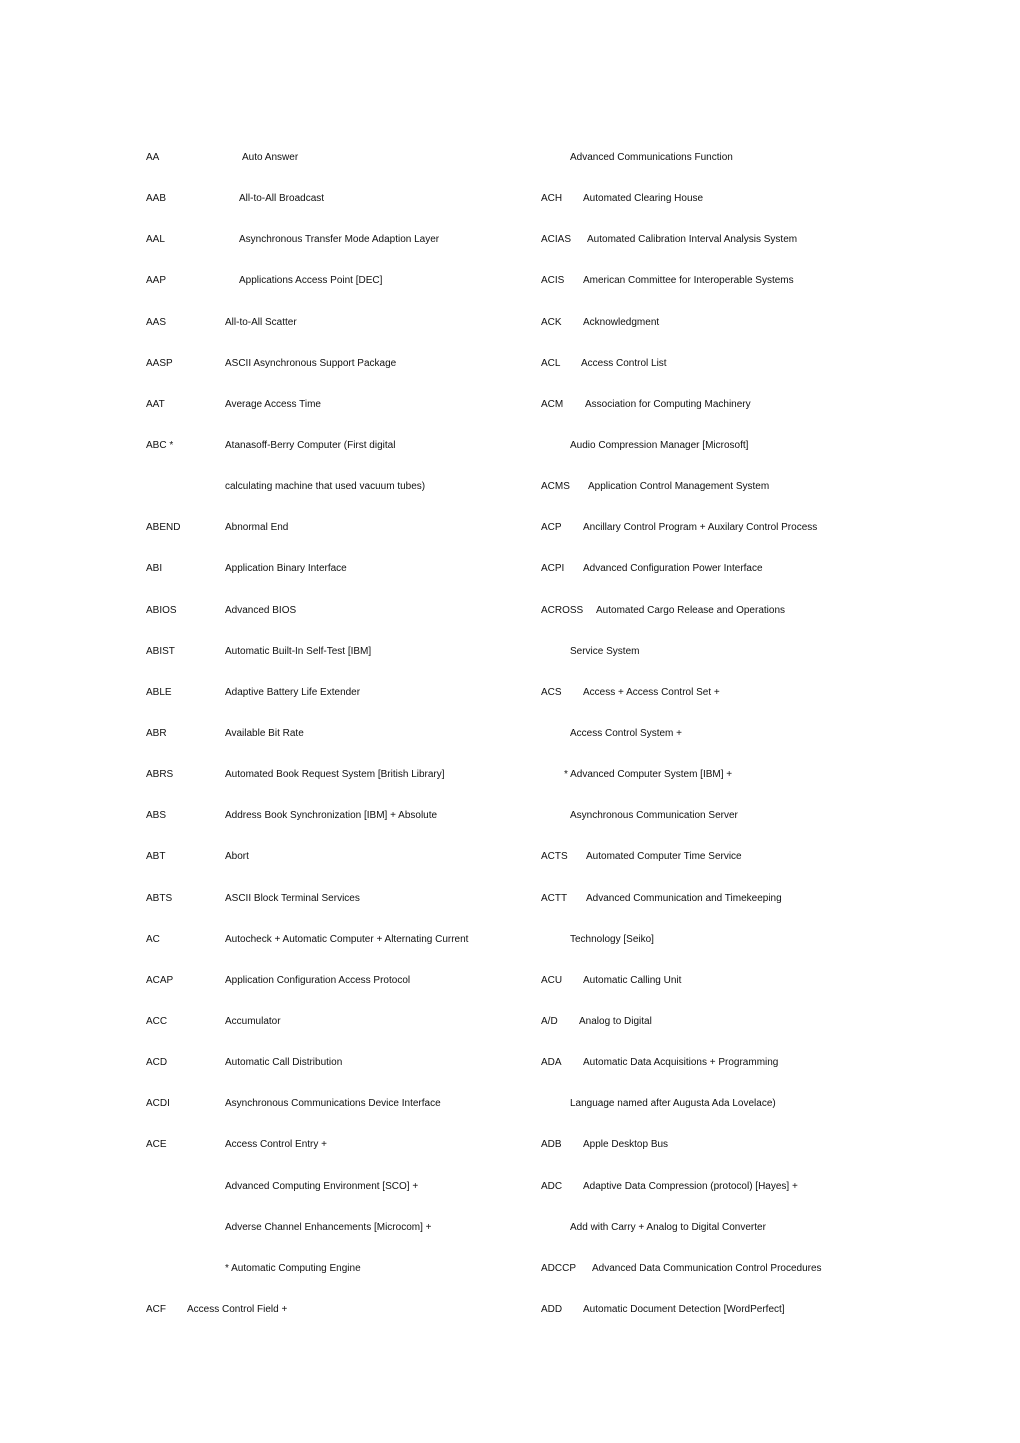 The height and width of the screenshot is (1443, 1020). What do you see at coordinates (691, 610) in the screenshot?
I see `acronym-definition: Automated Cargo Release and Operations` at bounding box center [691, 610].